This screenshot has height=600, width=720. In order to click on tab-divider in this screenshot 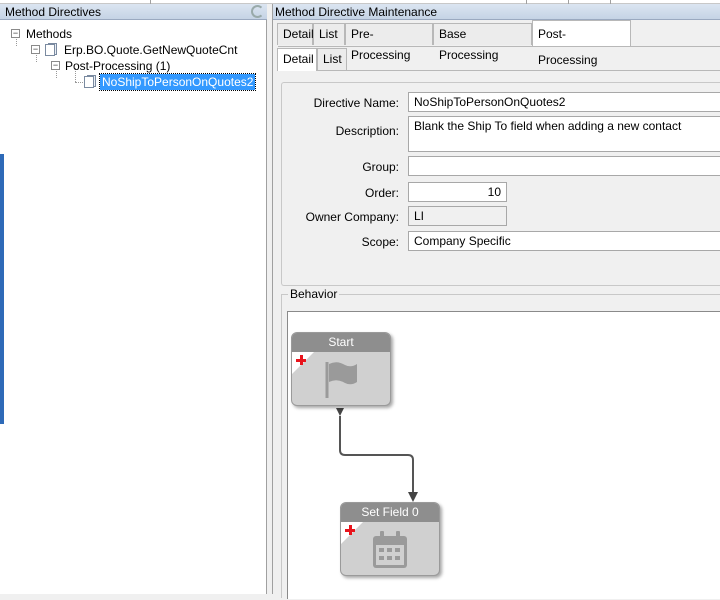, I will do `click(499, 46)`.